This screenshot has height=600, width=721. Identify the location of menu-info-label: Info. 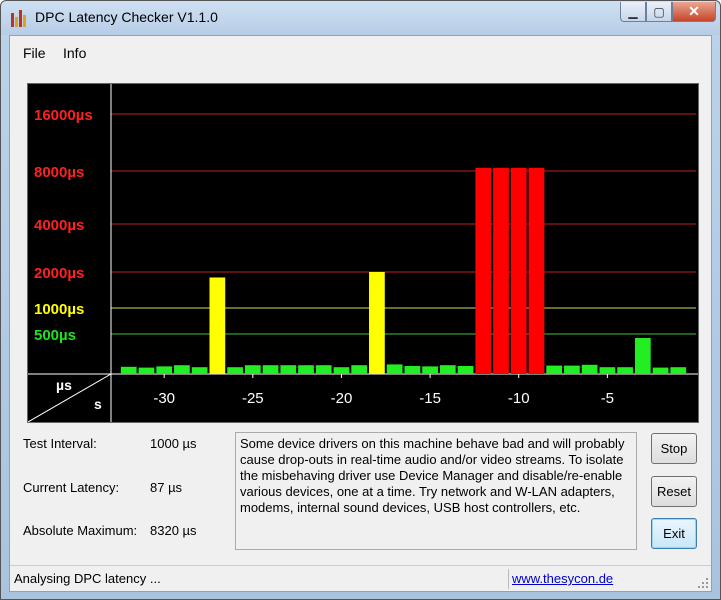
(75, 53).